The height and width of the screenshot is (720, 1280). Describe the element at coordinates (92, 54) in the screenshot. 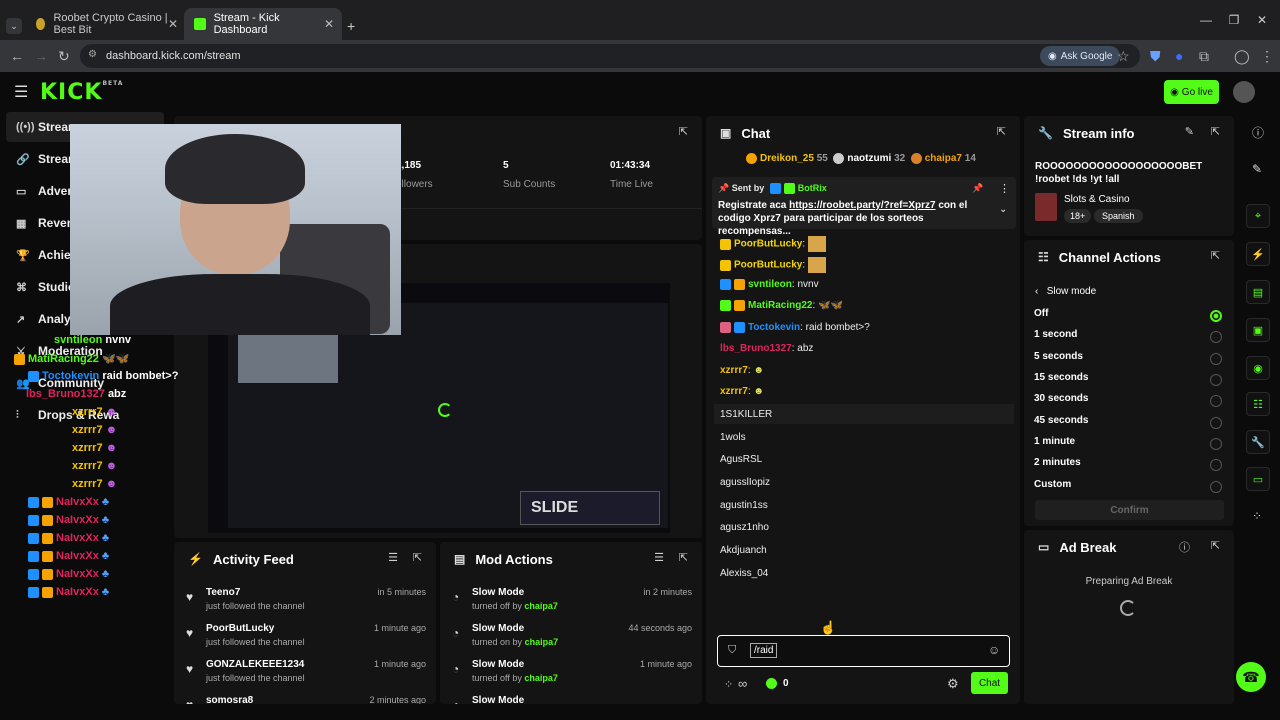

I see `site-info-icon: ⚙` at that location.